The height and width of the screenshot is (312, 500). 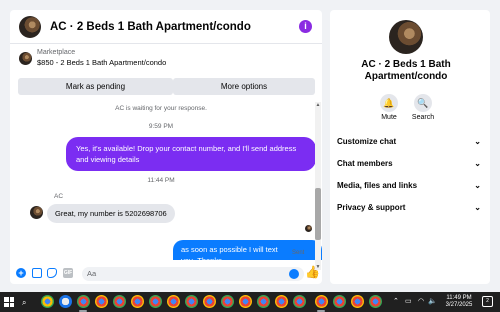 What do you see at coordinates (459, 305) in the screenshot?
I see `clock-date: 3/27/2025` at bounding box center [459, 305].